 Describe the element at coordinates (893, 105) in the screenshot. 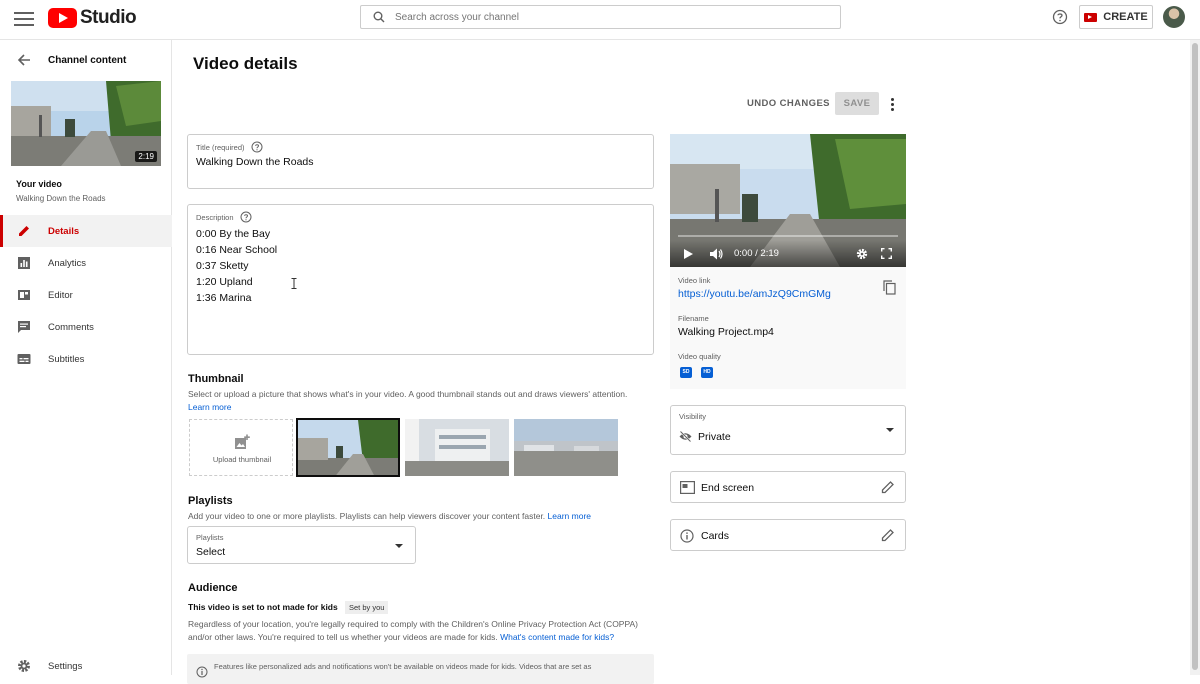

I see `more-options-icon` at that location.